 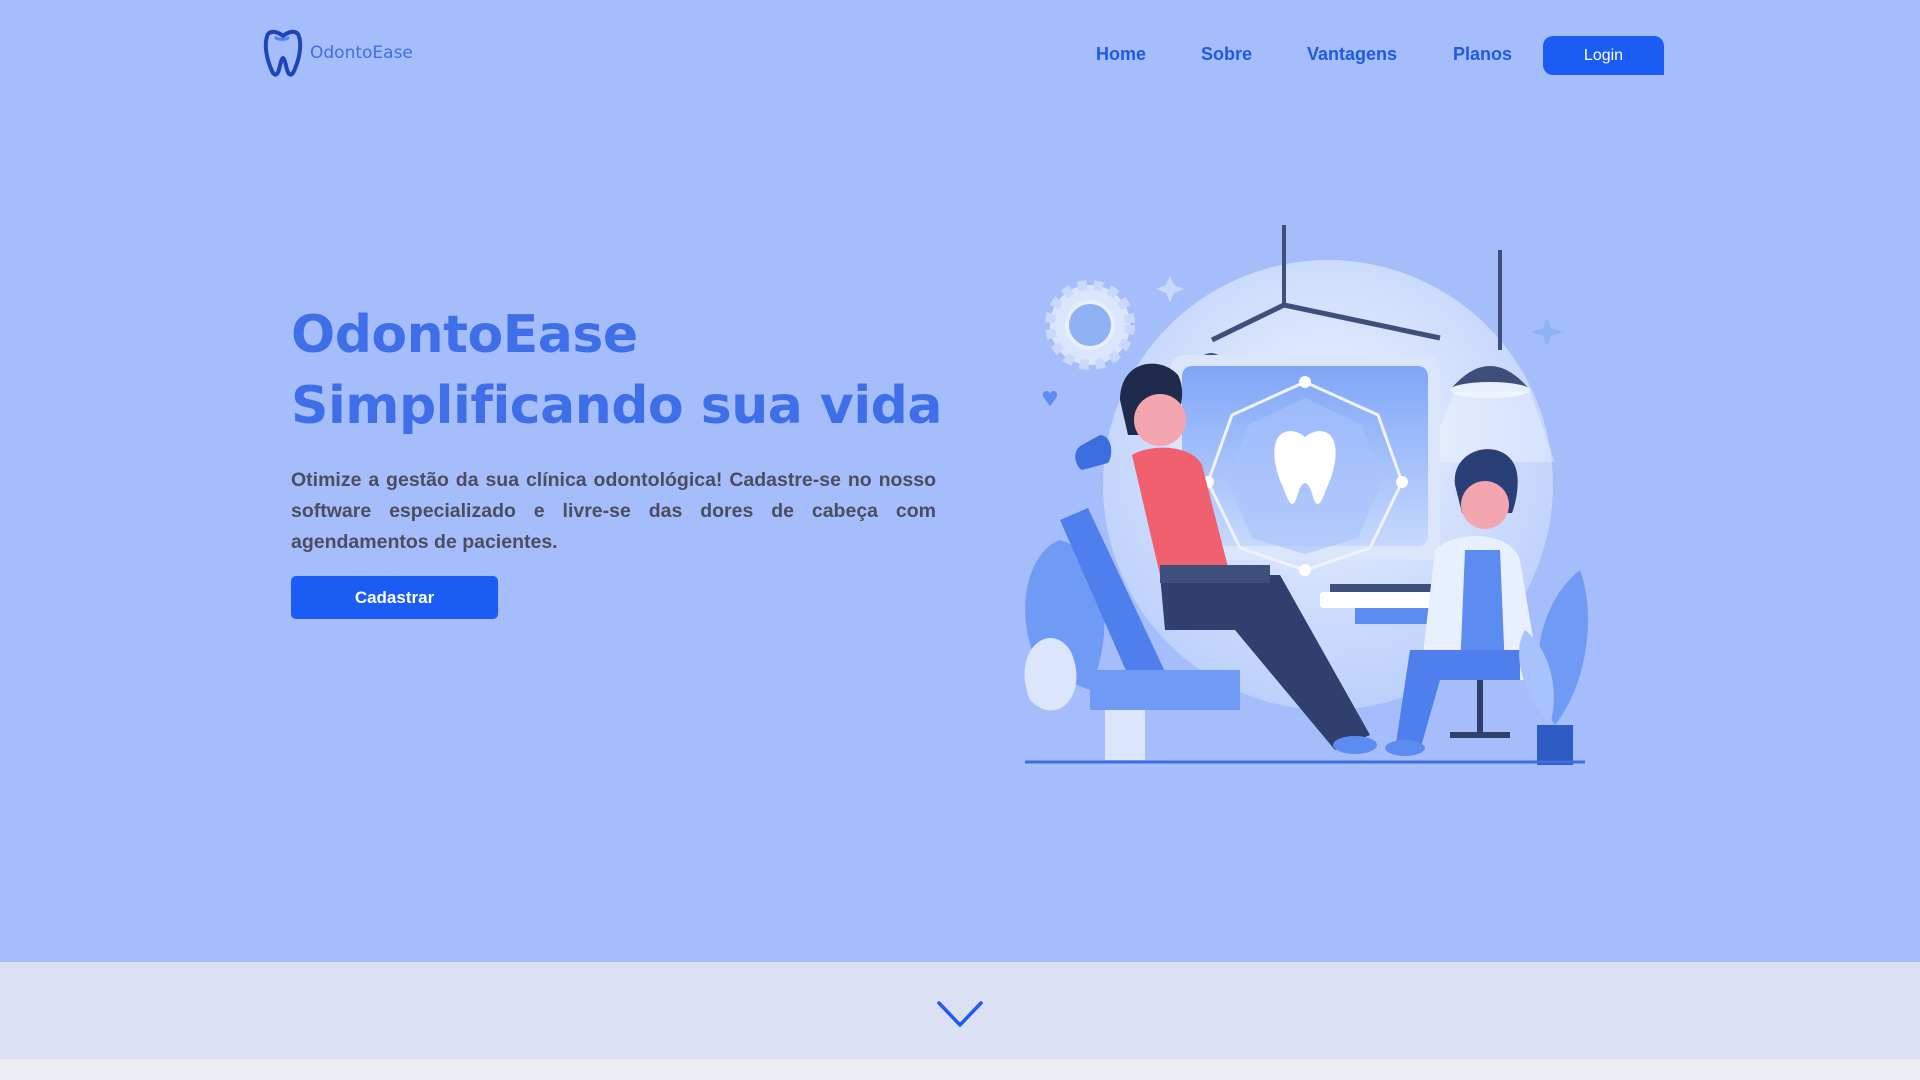 What do you see at coordinates (394, 597) in the screenshot?
I see `cadastrar-button: Cadastrar` at bounding box center [394, 597].